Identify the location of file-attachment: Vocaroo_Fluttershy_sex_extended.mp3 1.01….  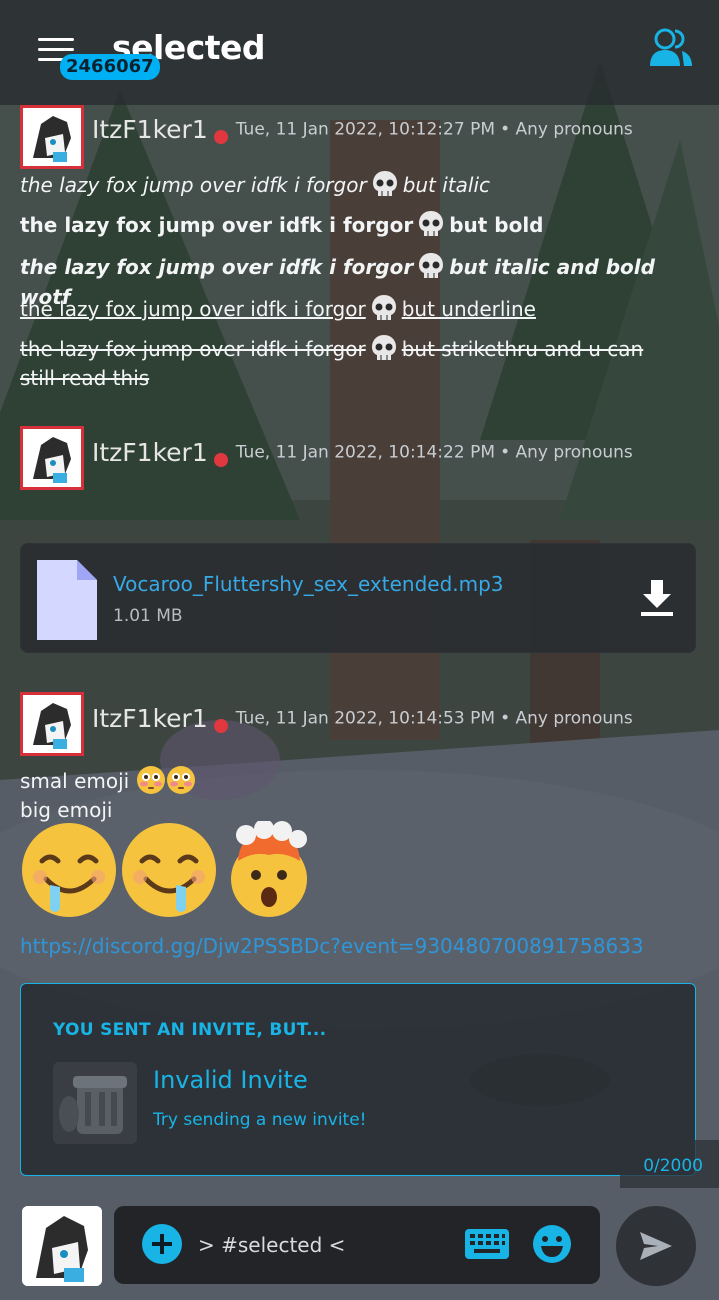
(358, 598).